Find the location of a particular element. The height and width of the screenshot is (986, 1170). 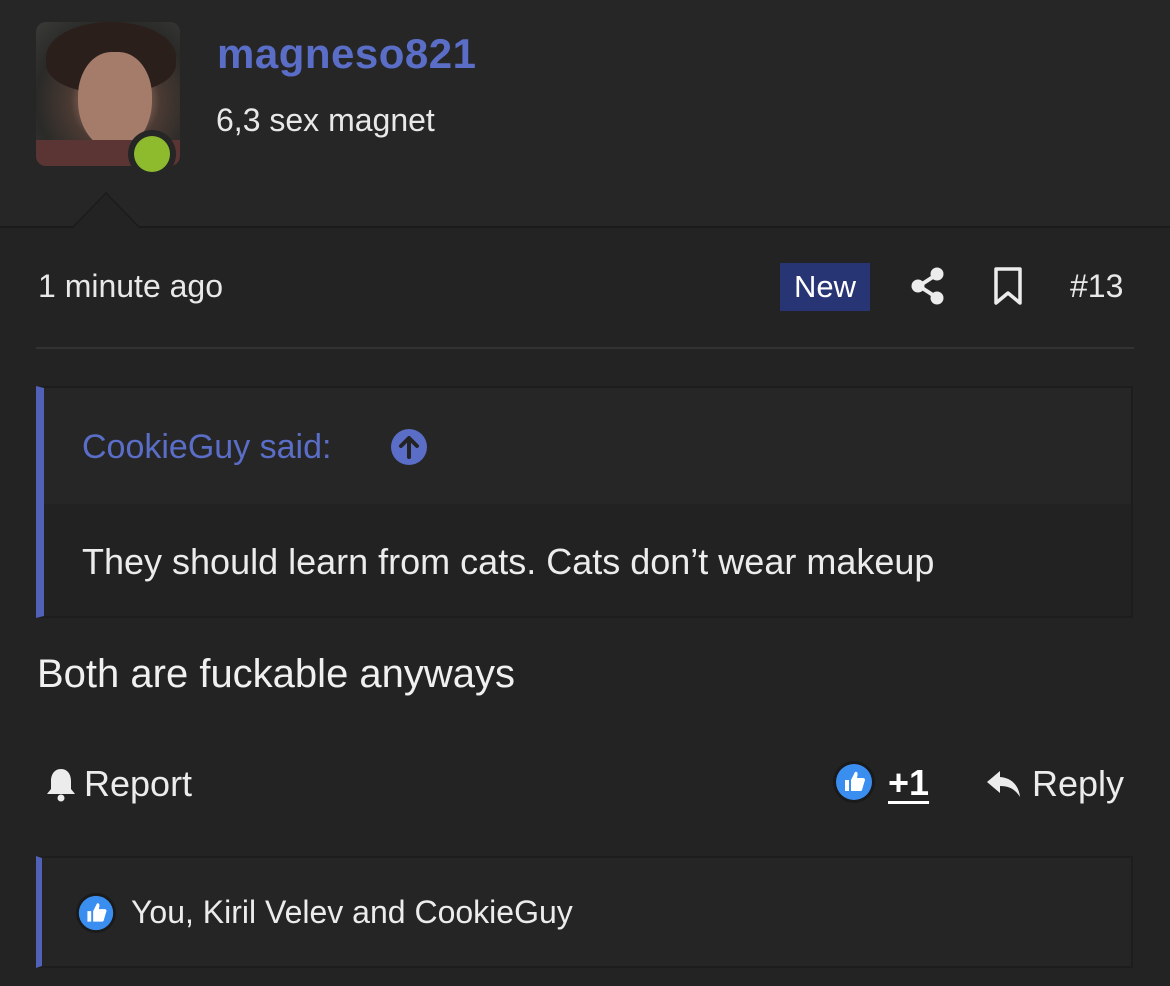

quote-author: CookieGuy said: is located at coordinates (206, 447).